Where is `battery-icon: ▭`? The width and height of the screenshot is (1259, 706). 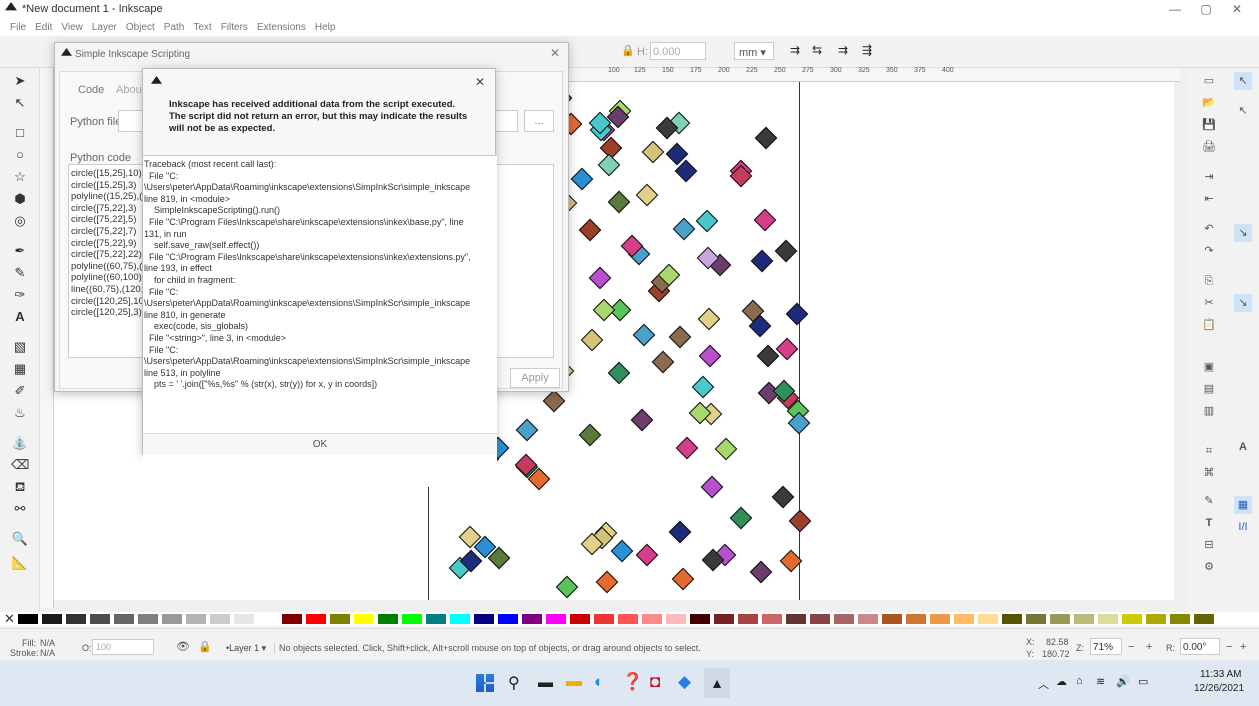 battery-icon: ▭ is located at coordinates (1143, 681).